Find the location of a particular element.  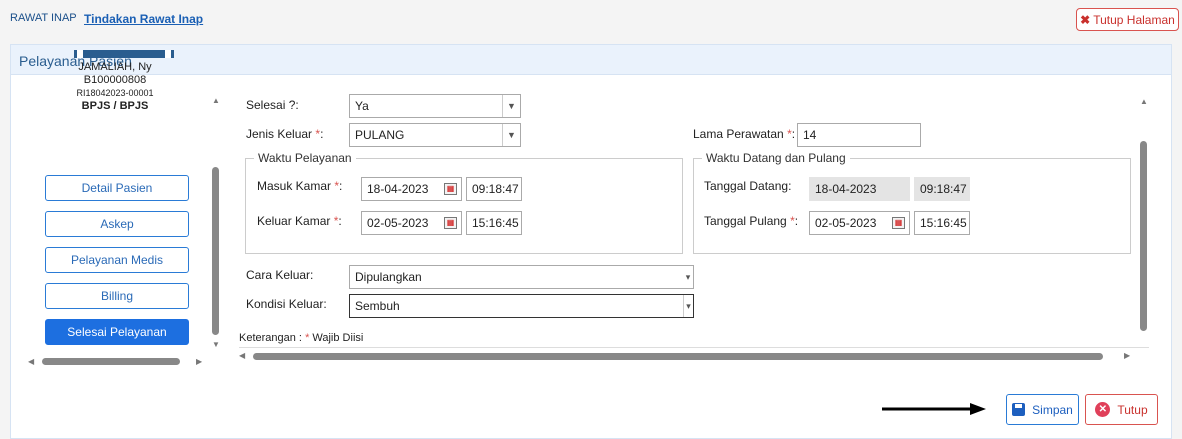

selesai-label: Selesai ?: is located at coordinates (272, 105).